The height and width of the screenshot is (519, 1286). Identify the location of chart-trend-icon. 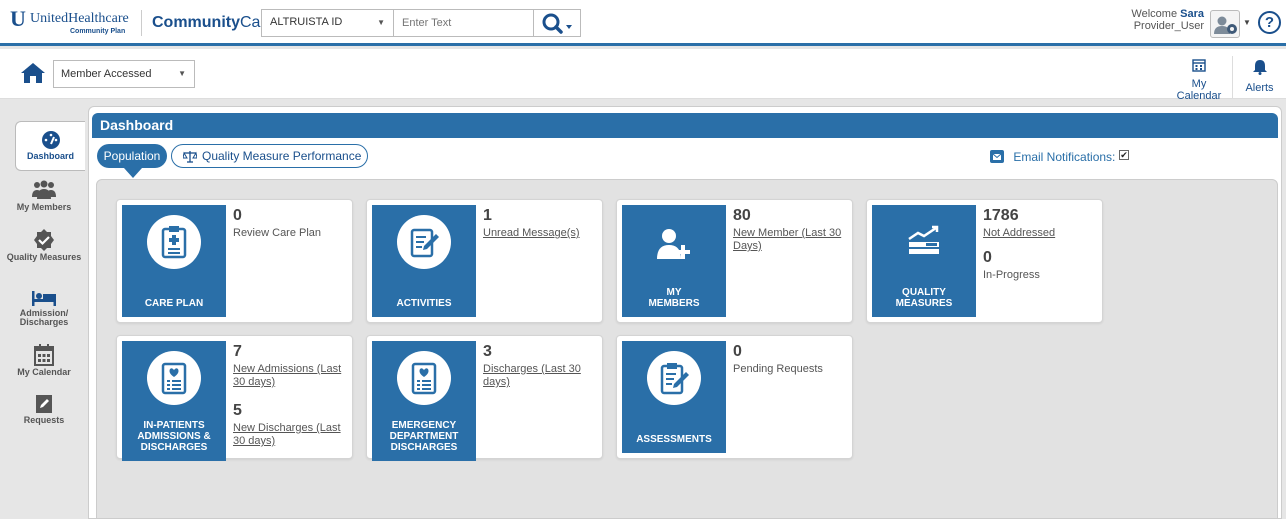
(923, 239).